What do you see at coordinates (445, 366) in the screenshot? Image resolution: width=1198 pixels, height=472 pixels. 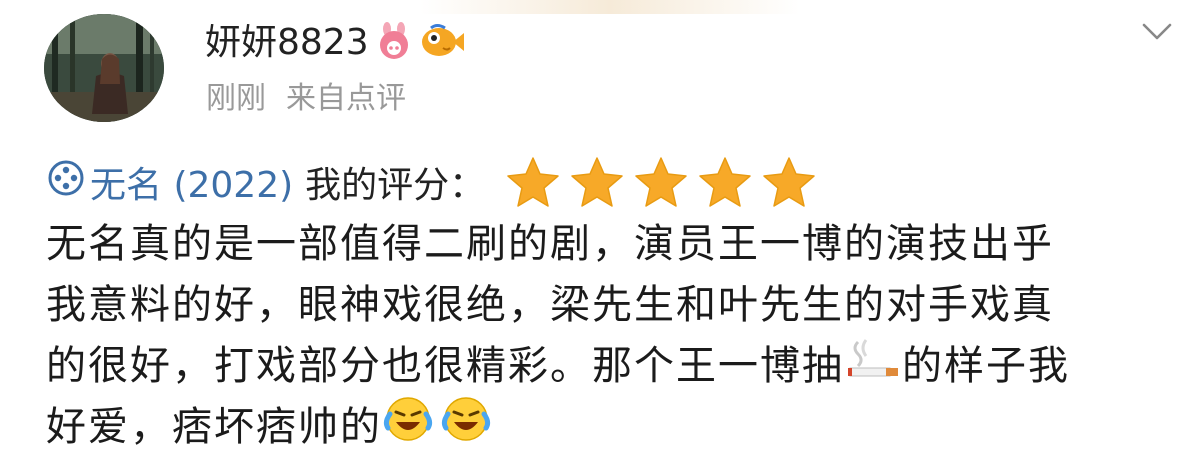 I see `comment-text: 的很好，打戏部分也很精彩。那个王一博抽` at bounding box center [445, 366].